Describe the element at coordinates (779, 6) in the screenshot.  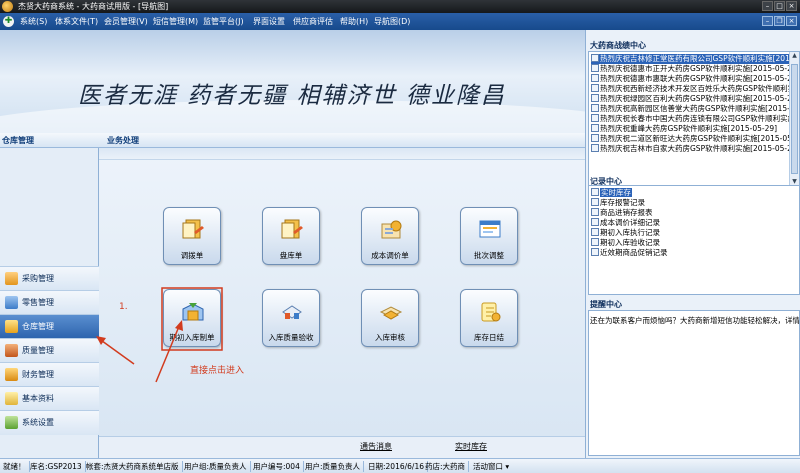
I see `maximize-icon: □` at that location.